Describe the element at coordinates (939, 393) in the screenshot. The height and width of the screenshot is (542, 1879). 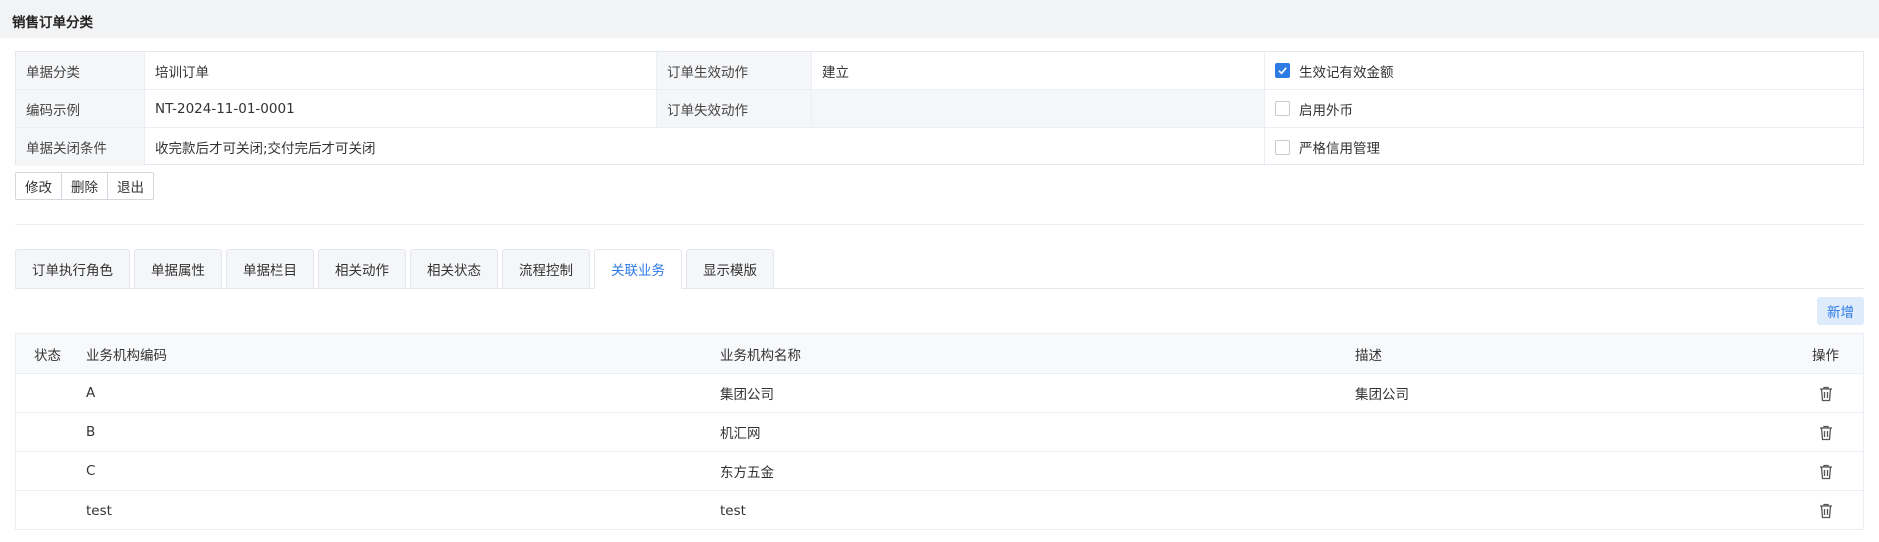
I see `table-row: A 集团公司 集团公司` at that location.